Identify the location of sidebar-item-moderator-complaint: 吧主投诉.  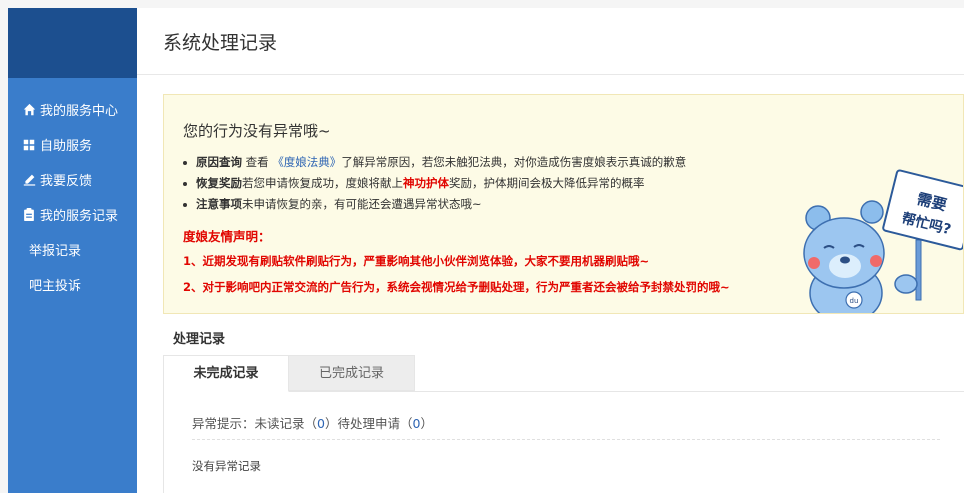
(72, 284).